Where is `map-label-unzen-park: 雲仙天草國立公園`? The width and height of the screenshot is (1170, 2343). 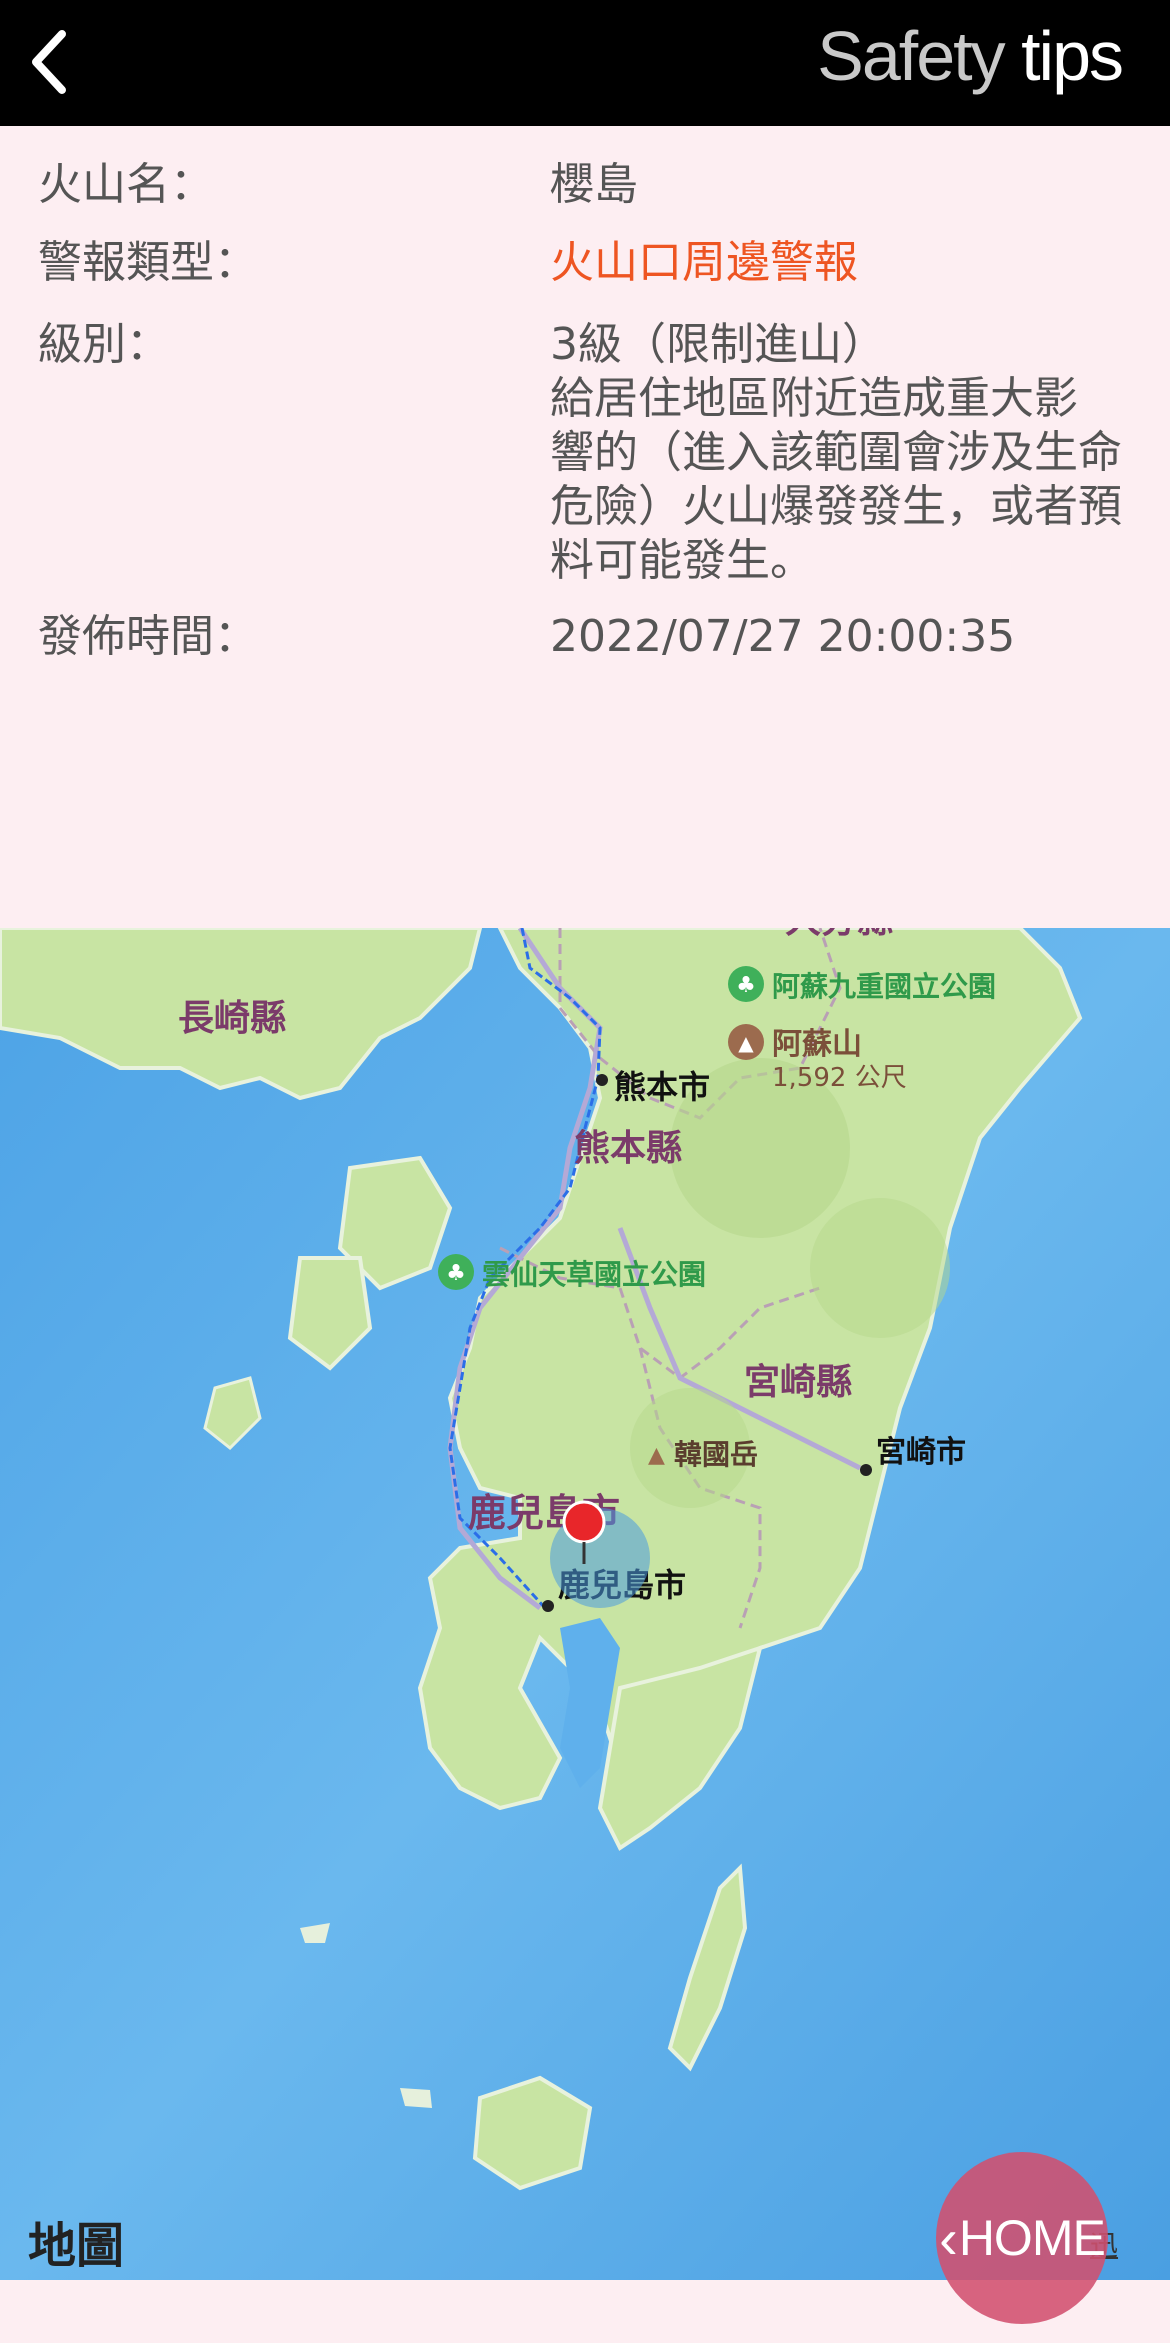 map-label-unzen-park: 雲仙天草國立公園 is located at coordinates (594, 1274).